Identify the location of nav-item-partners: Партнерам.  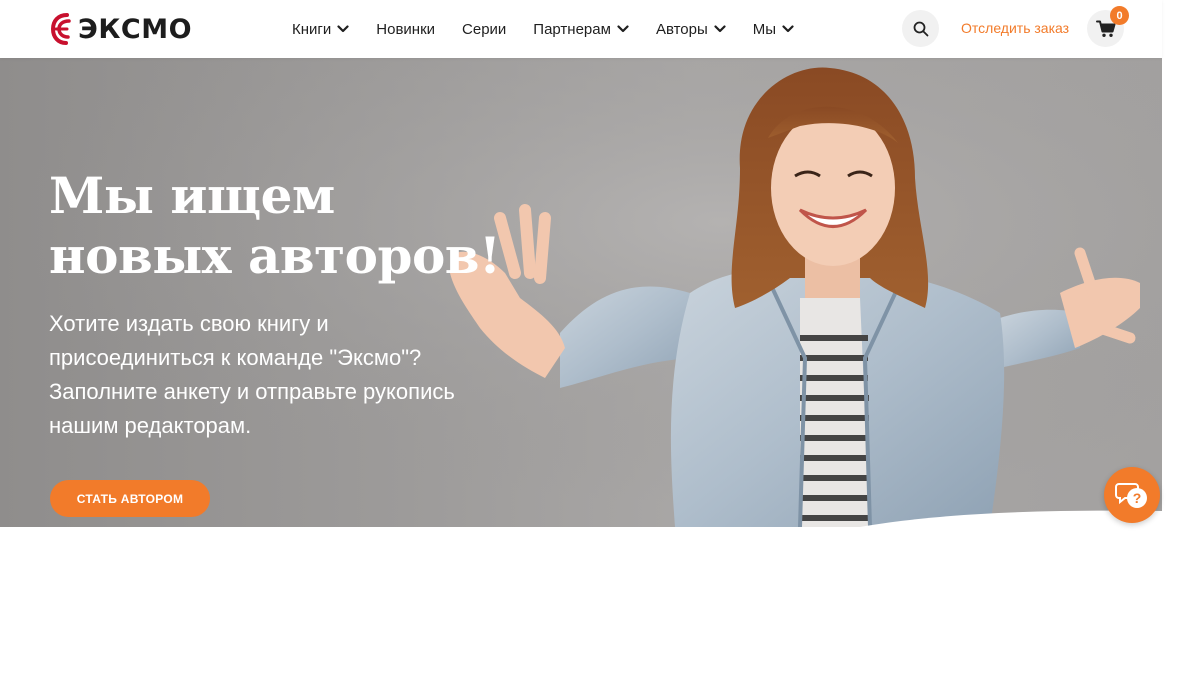
(581, 29).